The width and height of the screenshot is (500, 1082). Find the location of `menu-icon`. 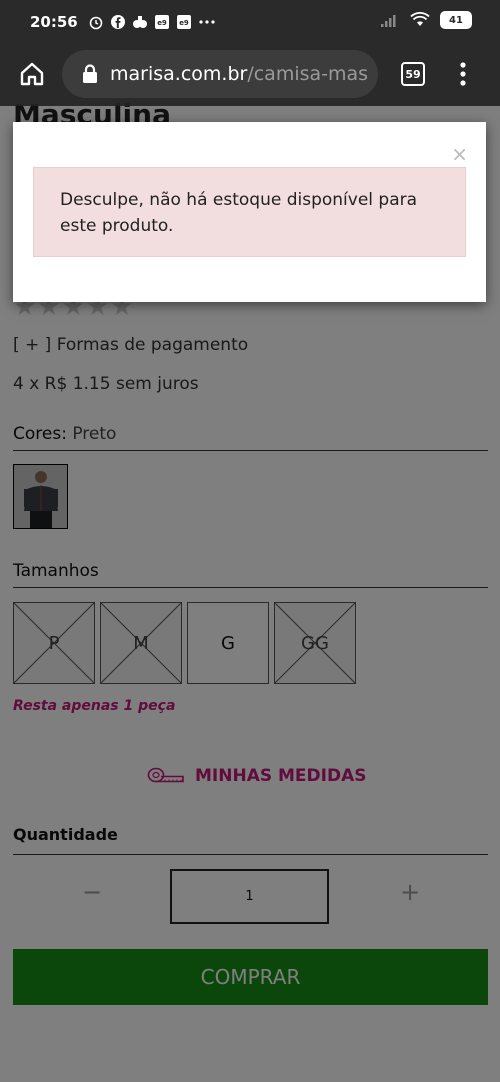

menu-icon is located at coordinates (463, 74).